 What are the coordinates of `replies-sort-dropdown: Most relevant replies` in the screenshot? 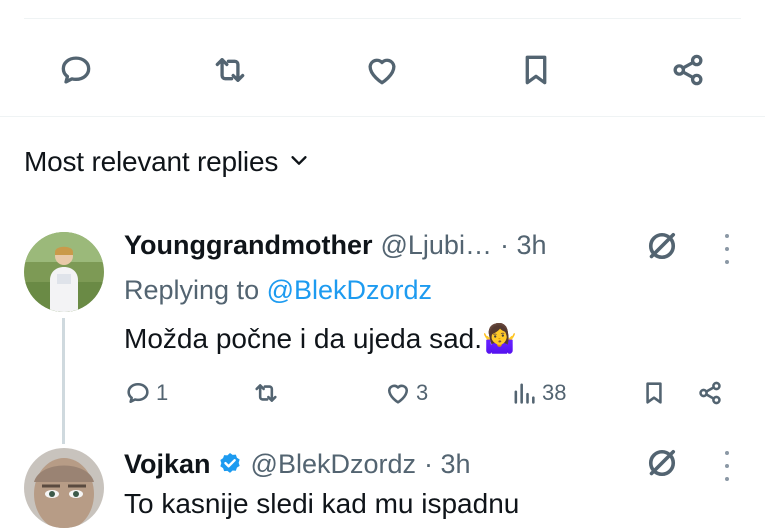 It's located at (167, 162).